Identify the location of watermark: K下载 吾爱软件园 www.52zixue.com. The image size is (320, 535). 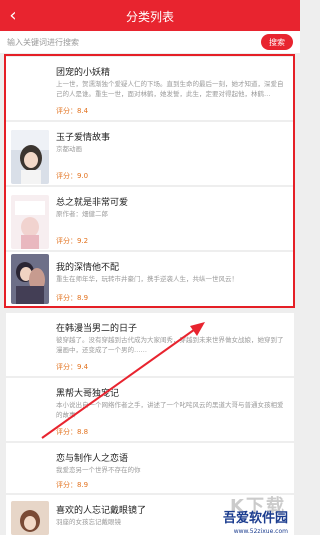
(236, 513).